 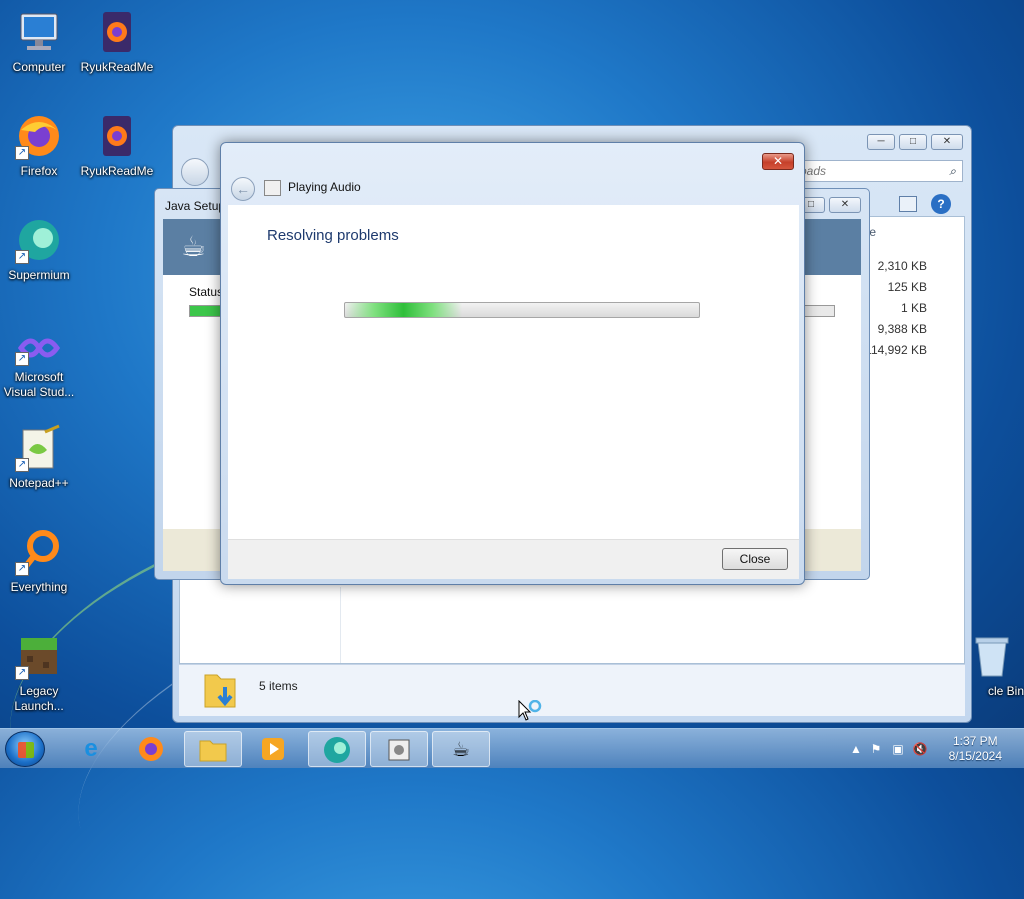 What do you see at coordinates (337, 749) in the screenshot?
I see `supermium-taskbar-button` at bounding box center [337, 749].